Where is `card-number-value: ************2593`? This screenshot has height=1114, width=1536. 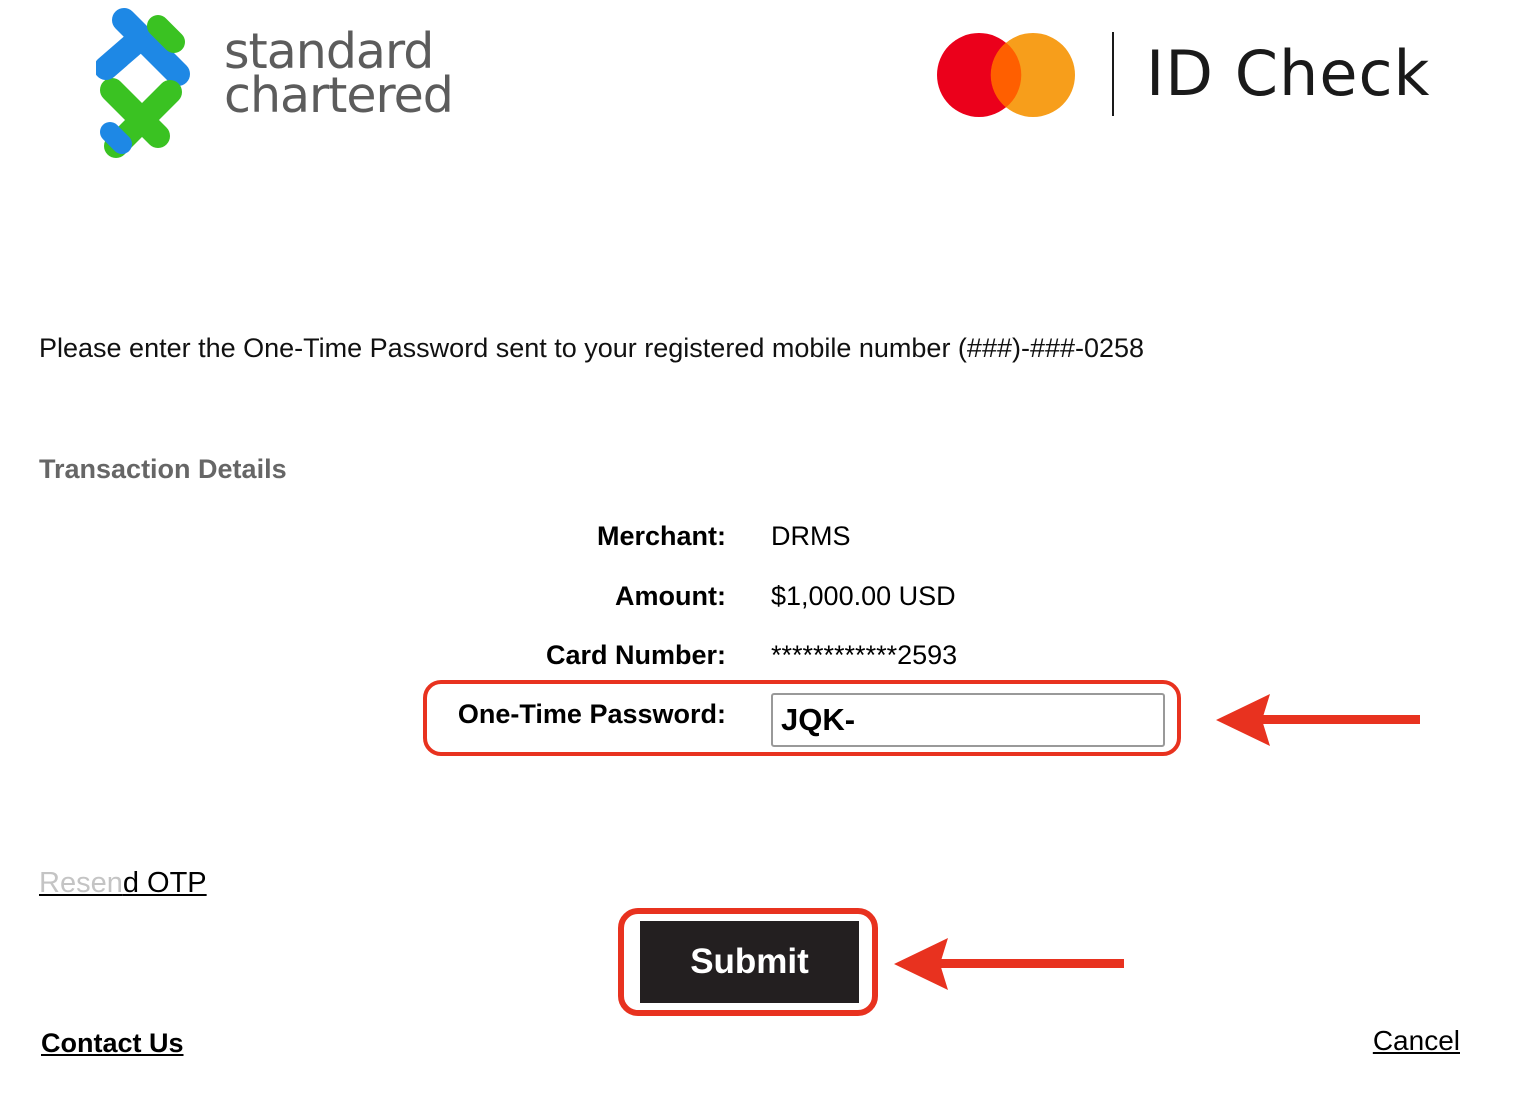 card-number-value: ************2593 is located at coordinates (864, 655).